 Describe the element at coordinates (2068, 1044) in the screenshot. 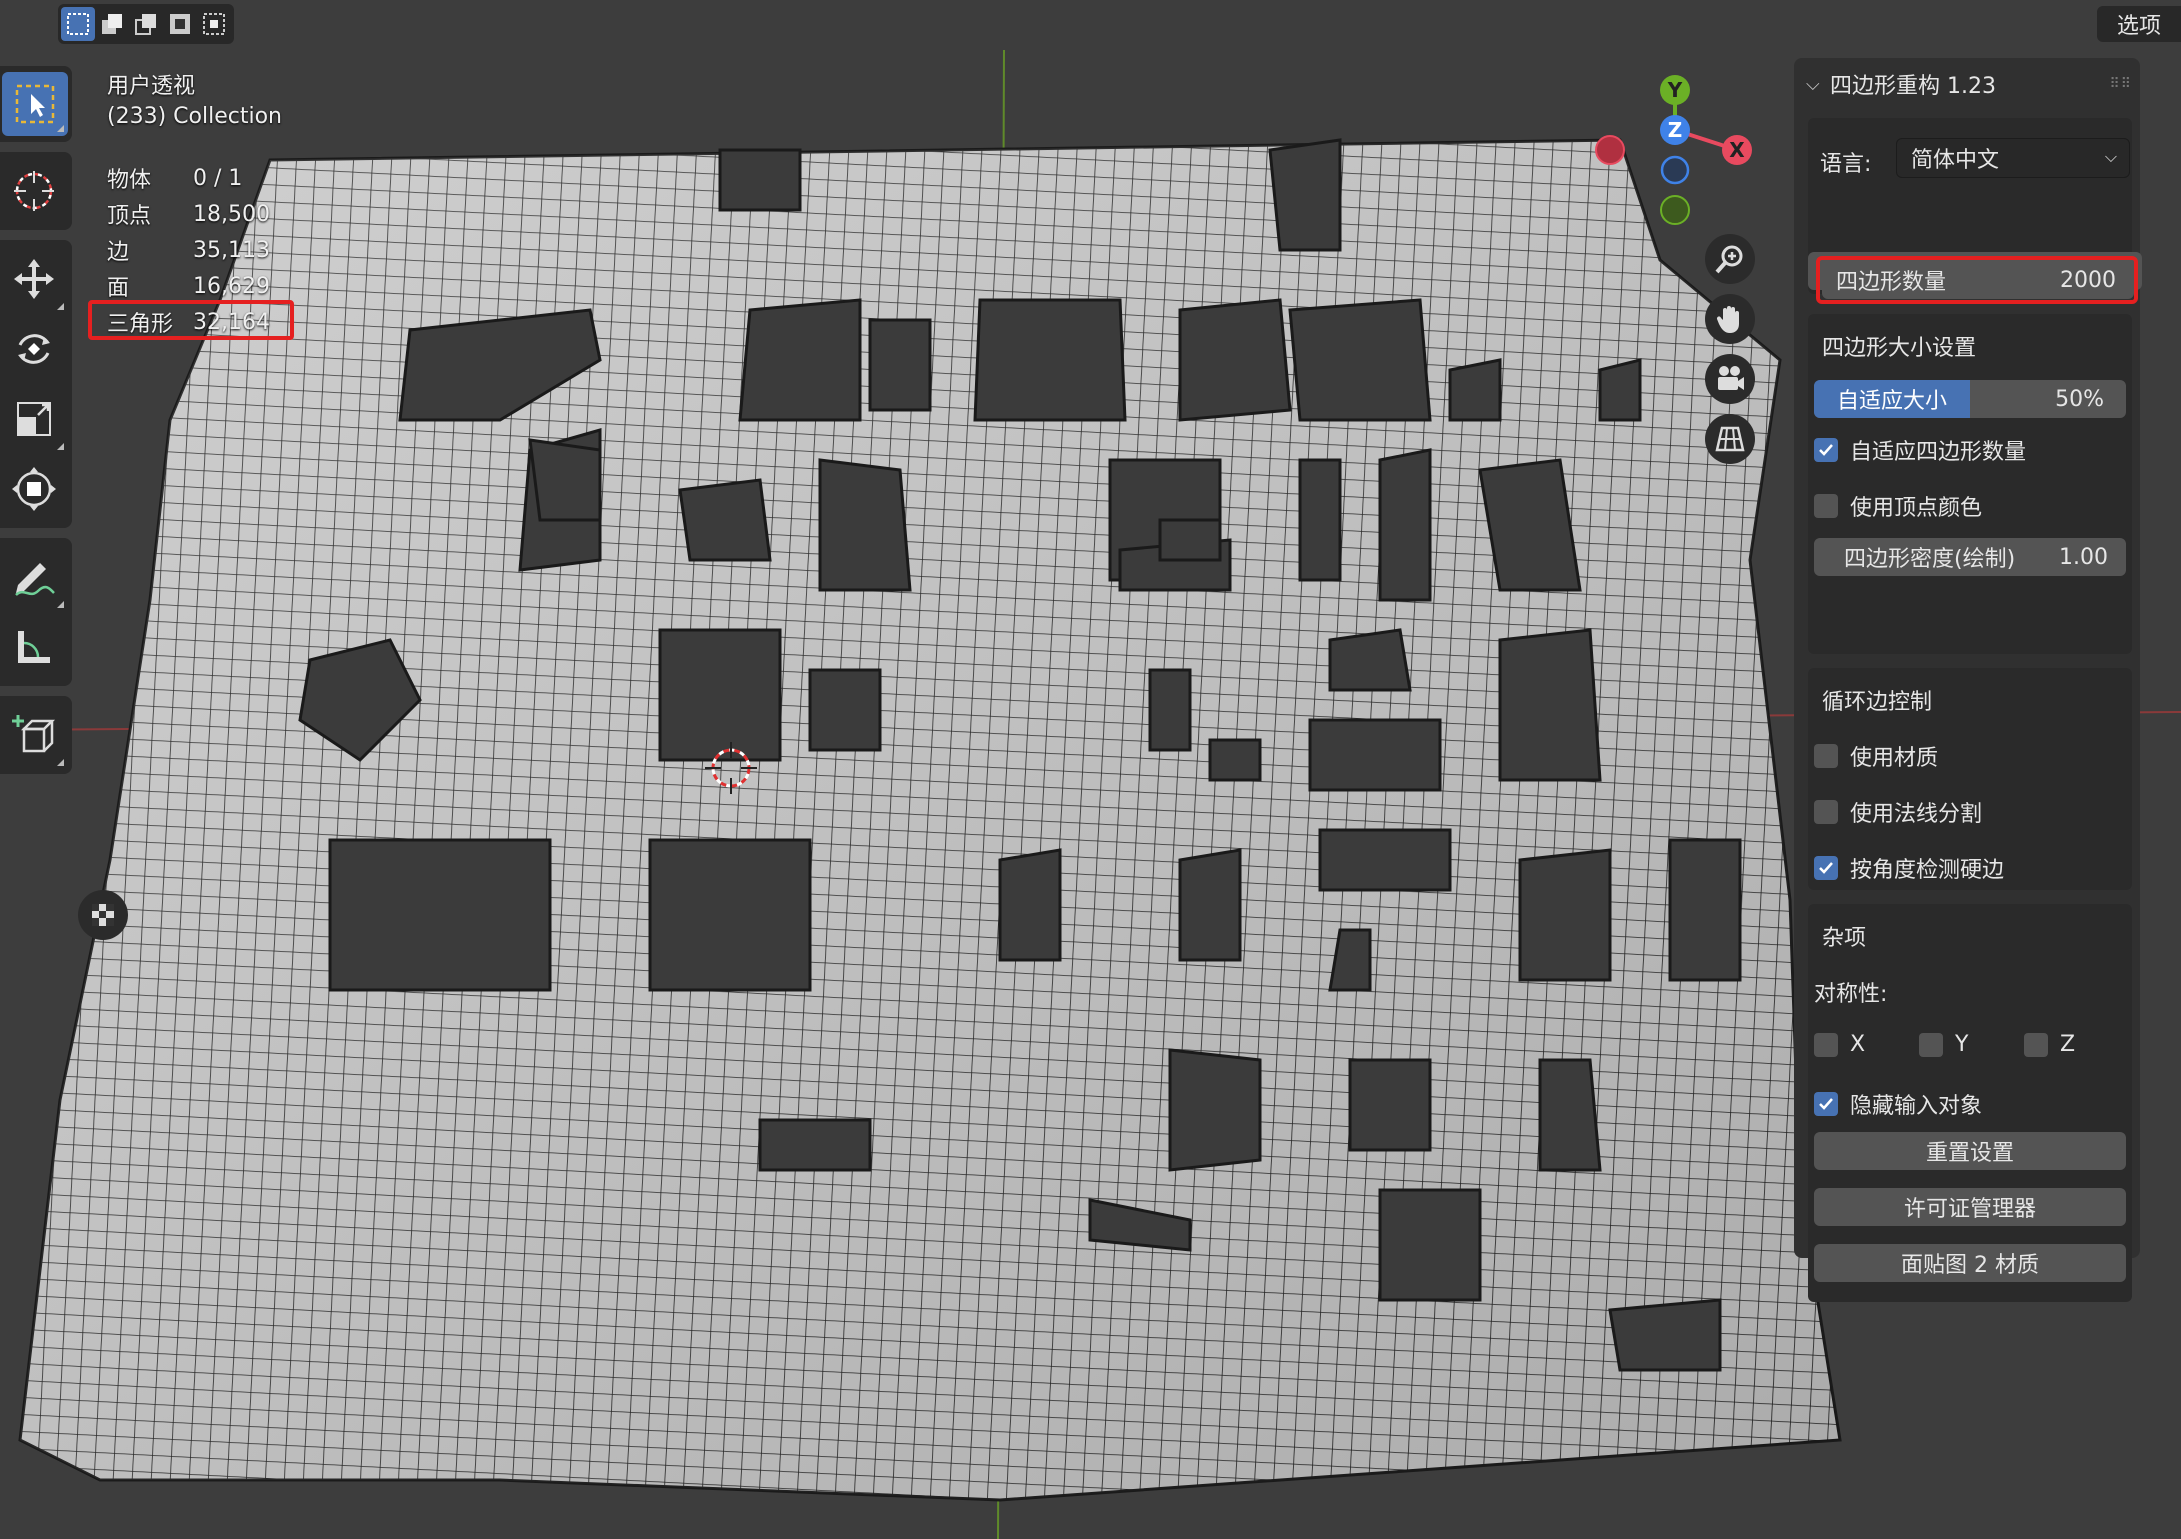

I see `checkbox-label: Z` at that location.